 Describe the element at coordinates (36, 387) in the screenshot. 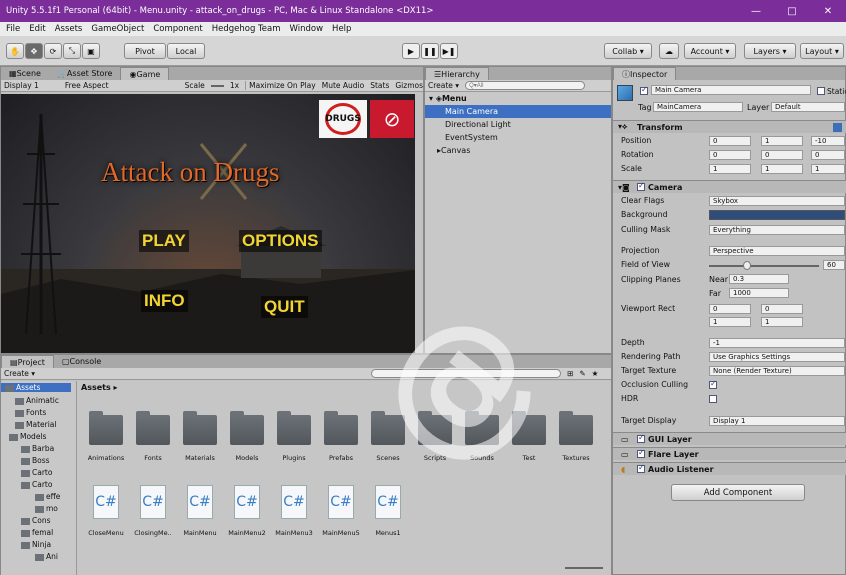

I see `tree-item-assets: Assets` at that location.